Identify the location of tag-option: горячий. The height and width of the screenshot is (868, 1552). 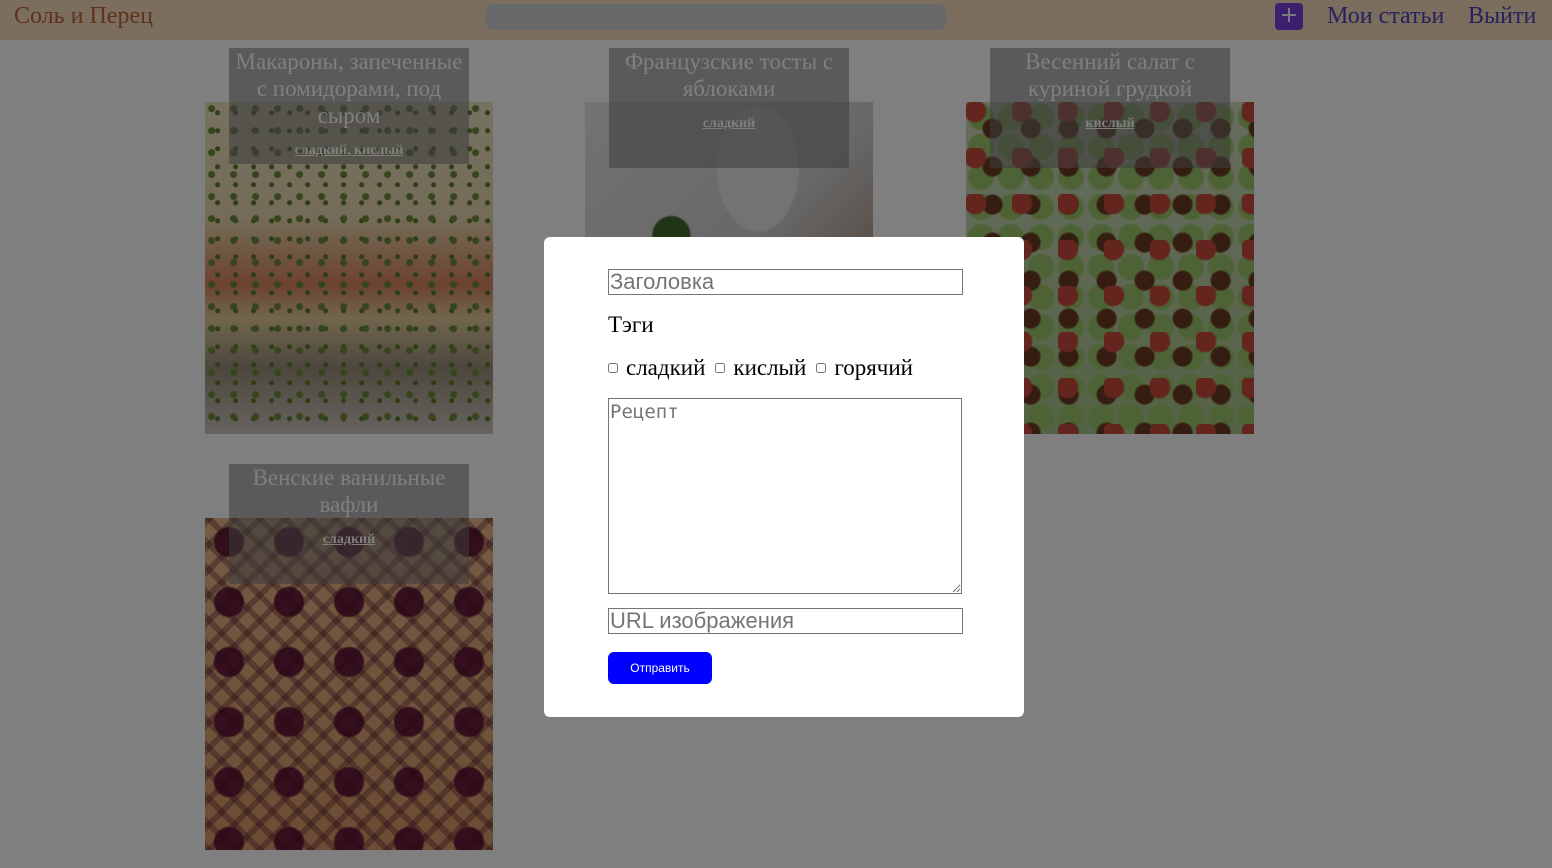
(864, 368).